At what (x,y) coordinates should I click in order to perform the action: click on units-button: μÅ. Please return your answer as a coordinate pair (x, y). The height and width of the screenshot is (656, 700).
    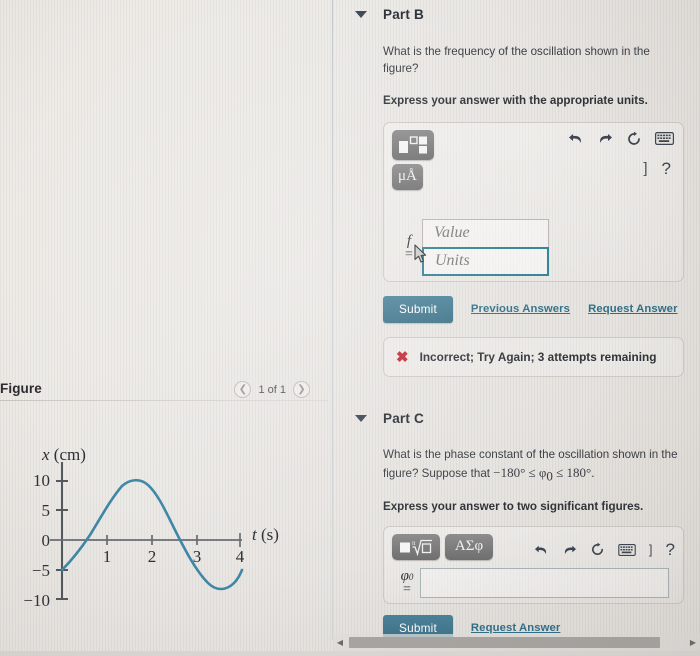
    Looking at the image, I should click on (407, 176).